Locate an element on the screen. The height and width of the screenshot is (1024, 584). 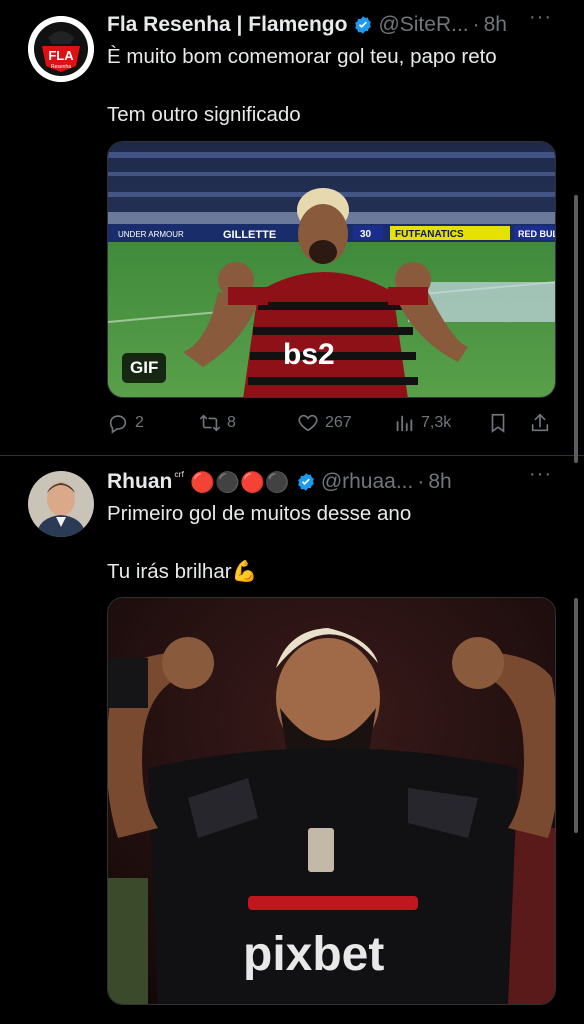
reply-button: 2 is located at coordinates (125, 423).